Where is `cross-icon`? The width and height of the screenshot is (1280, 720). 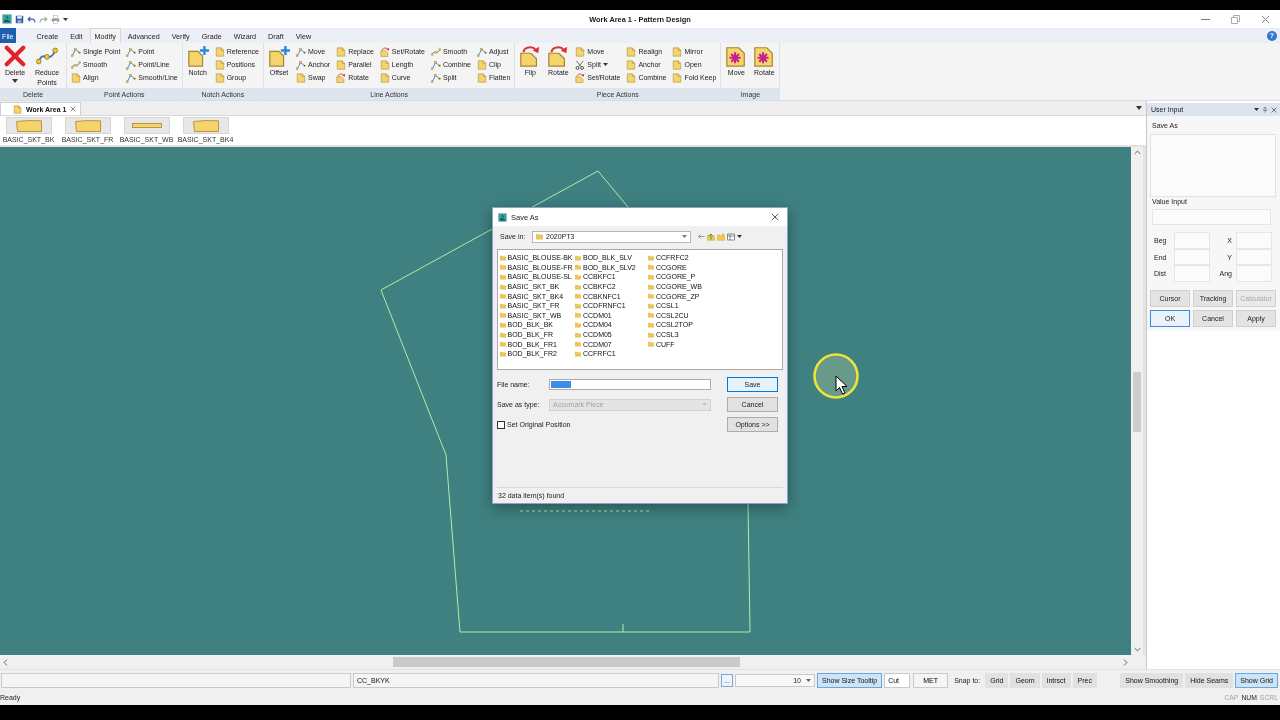
cross-icon is located at coordinates (15, 56).